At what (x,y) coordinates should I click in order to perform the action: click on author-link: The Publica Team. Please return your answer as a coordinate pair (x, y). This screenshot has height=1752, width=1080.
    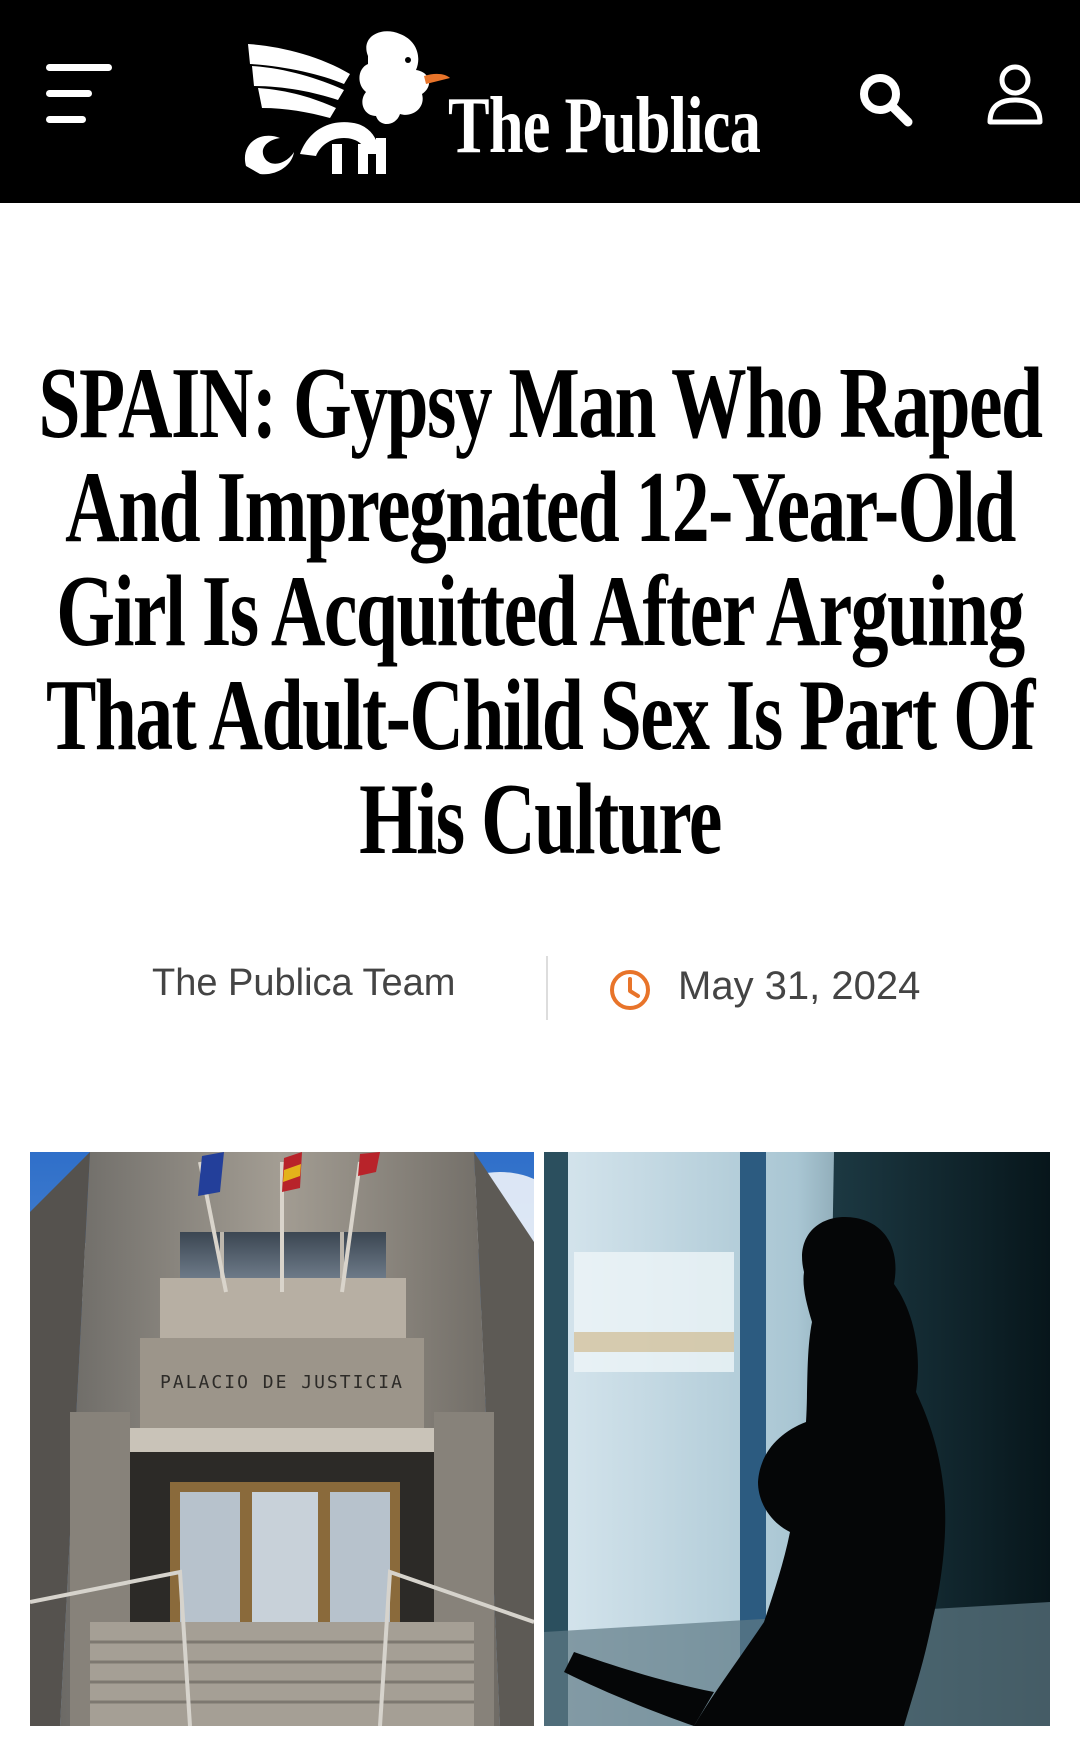
    Looking at the image, I should click on (303, 983).